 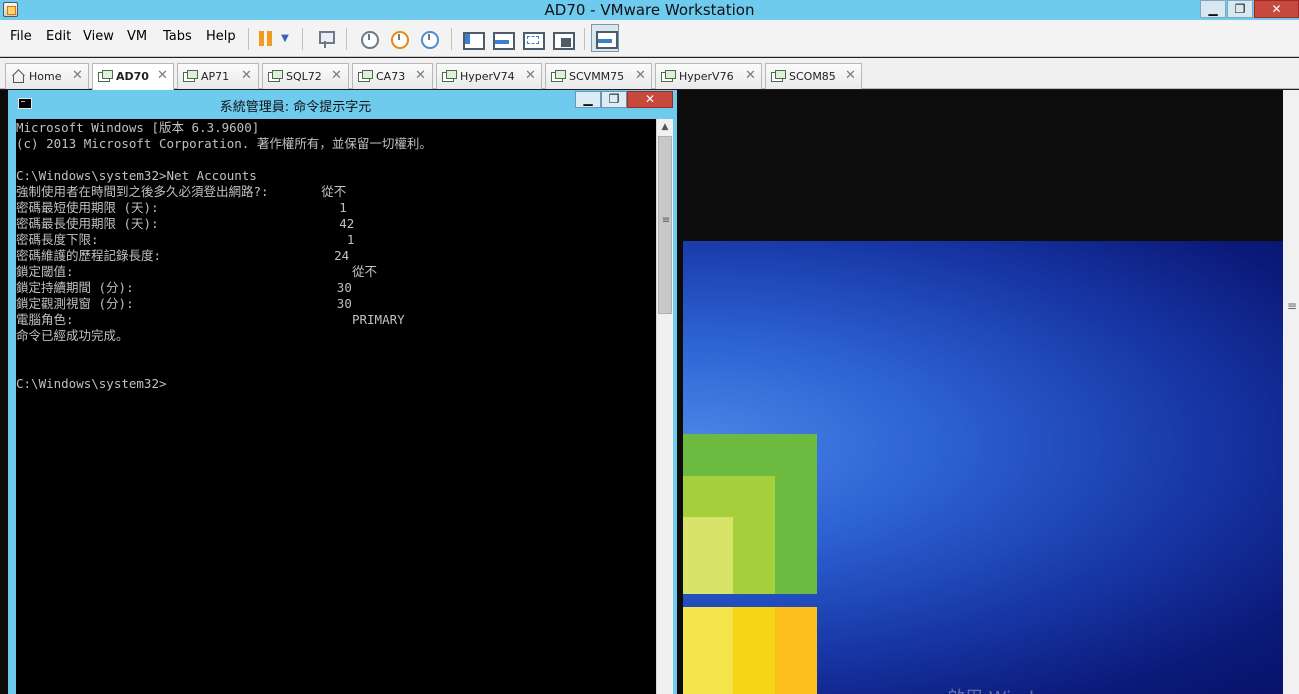 I want to click on windows-logo-tile-pale, so click(x=708, y=555).